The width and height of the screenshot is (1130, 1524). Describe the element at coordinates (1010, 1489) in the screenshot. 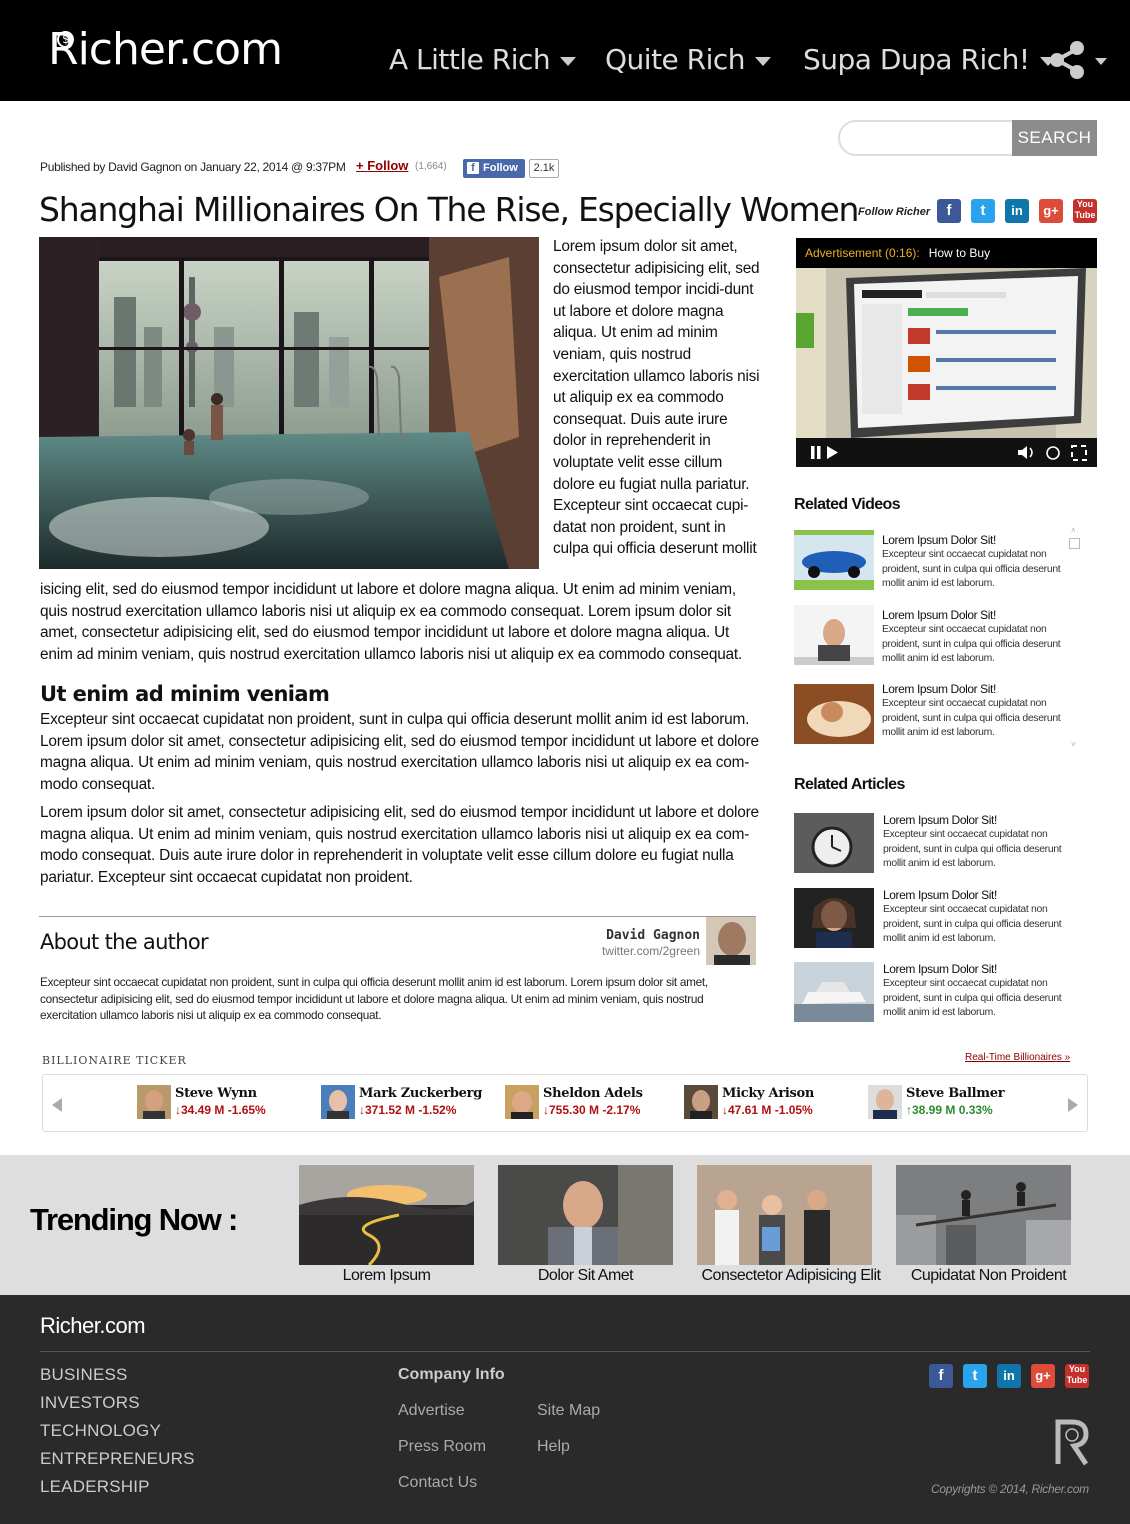

I see `copyright-text: Copyrights © 2014, Richer.com` at that location.